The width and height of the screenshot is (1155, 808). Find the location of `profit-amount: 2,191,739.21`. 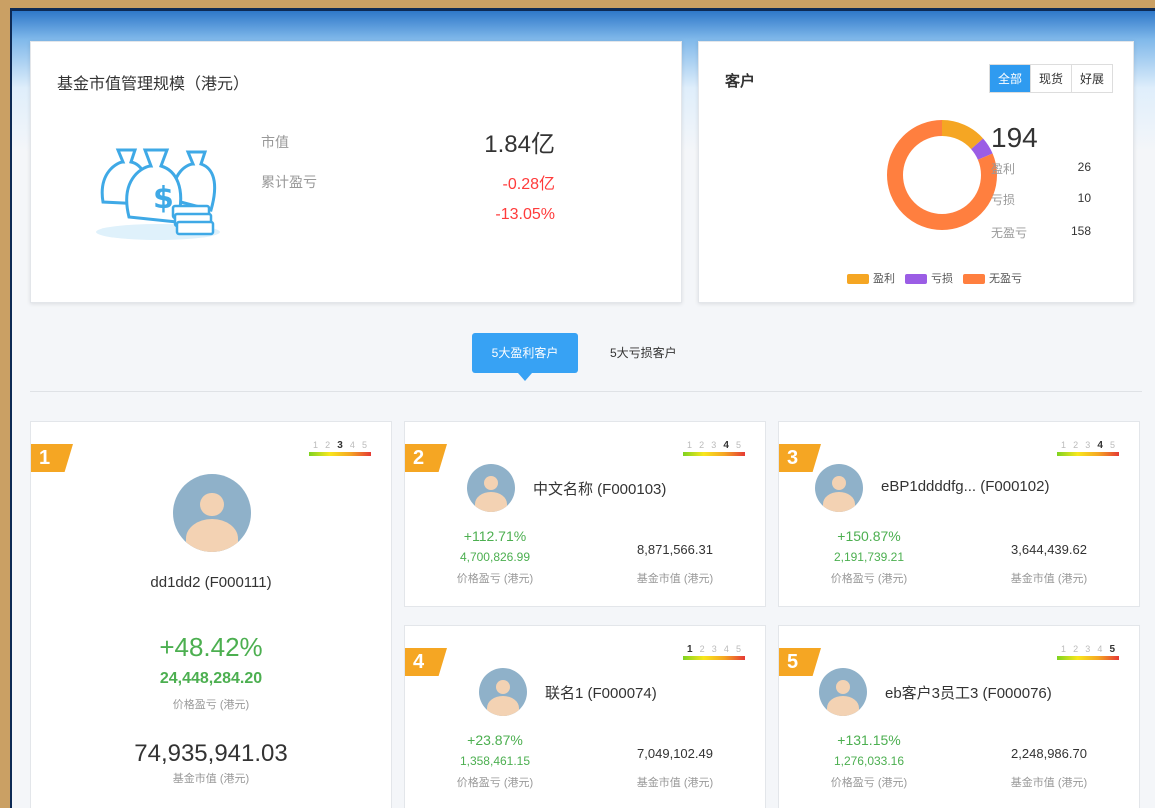

profit-amount: 2,191,739.21 is located at coordinates (869, 557).